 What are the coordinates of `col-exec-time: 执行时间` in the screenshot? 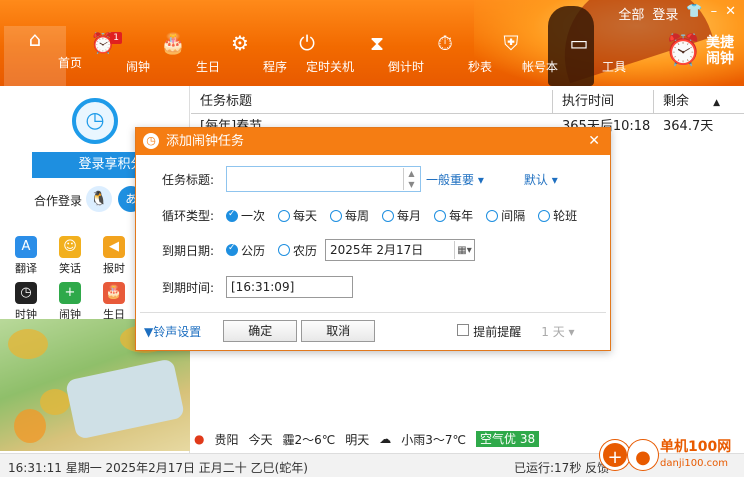 It's located at (603, 101).